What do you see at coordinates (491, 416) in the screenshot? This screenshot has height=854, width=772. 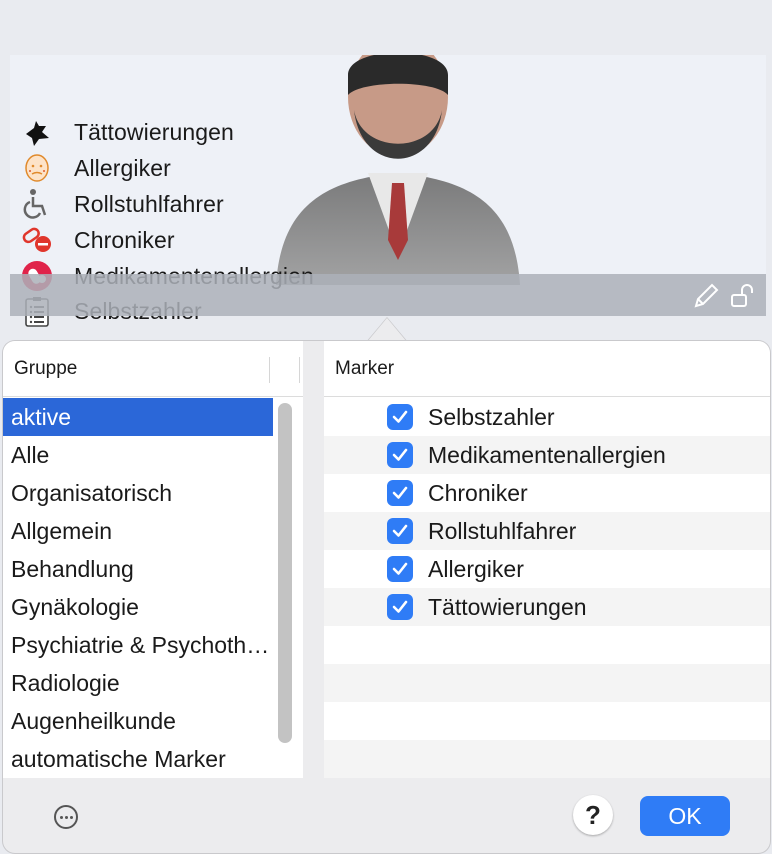 I see `marker-label: Selbstzahler` at bounding box center [491, 416].